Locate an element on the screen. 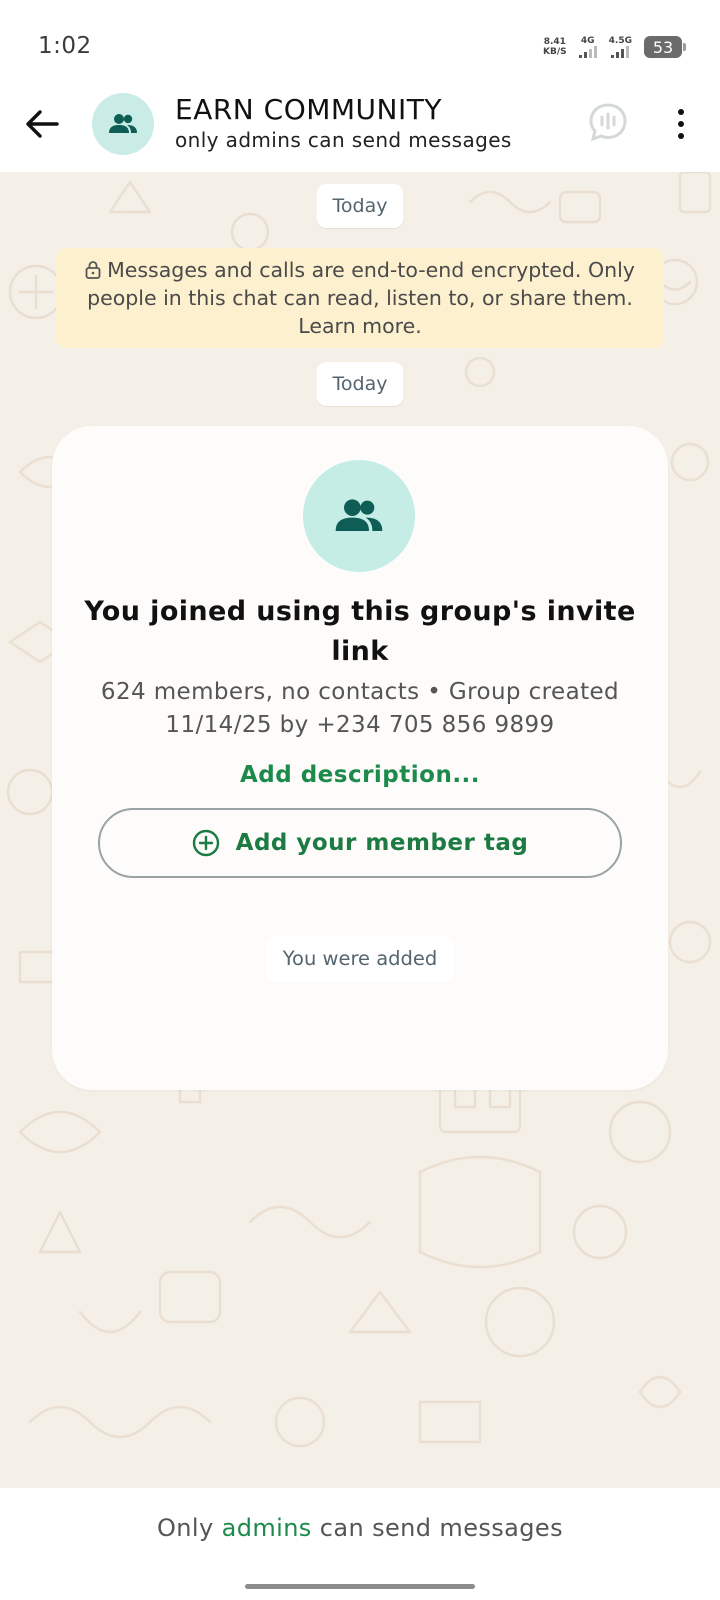 The height and width of the screenshot is (1600, 720). battery-icon: 53 is located at coordinates (665, 47).